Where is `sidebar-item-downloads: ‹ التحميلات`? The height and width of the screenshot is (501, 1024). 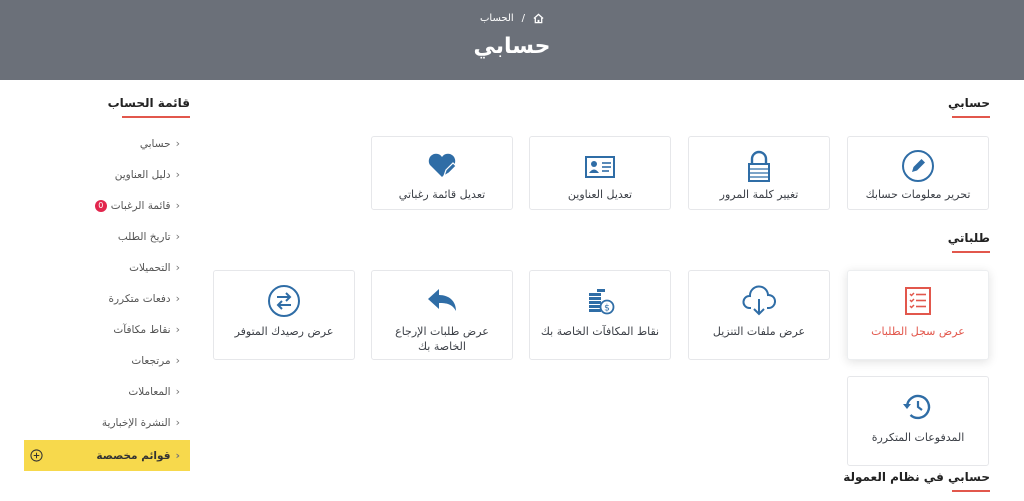
sidebar-item-downloads: ‹ التحميلات is located at coordinates (107, 267).